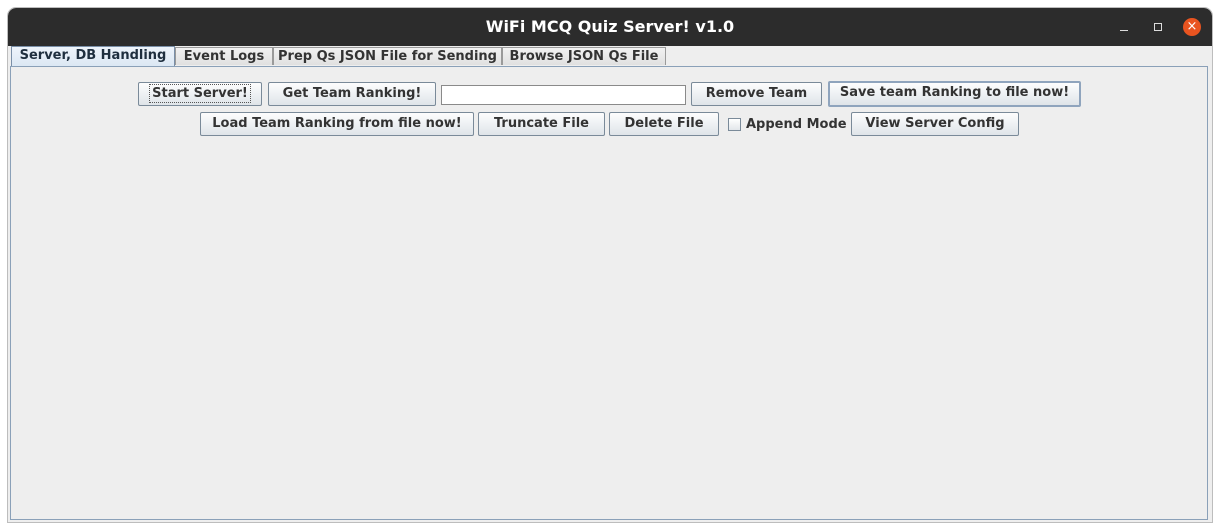  I want to click on append-mode-checkbox: Append Mode, so click(787, 124).